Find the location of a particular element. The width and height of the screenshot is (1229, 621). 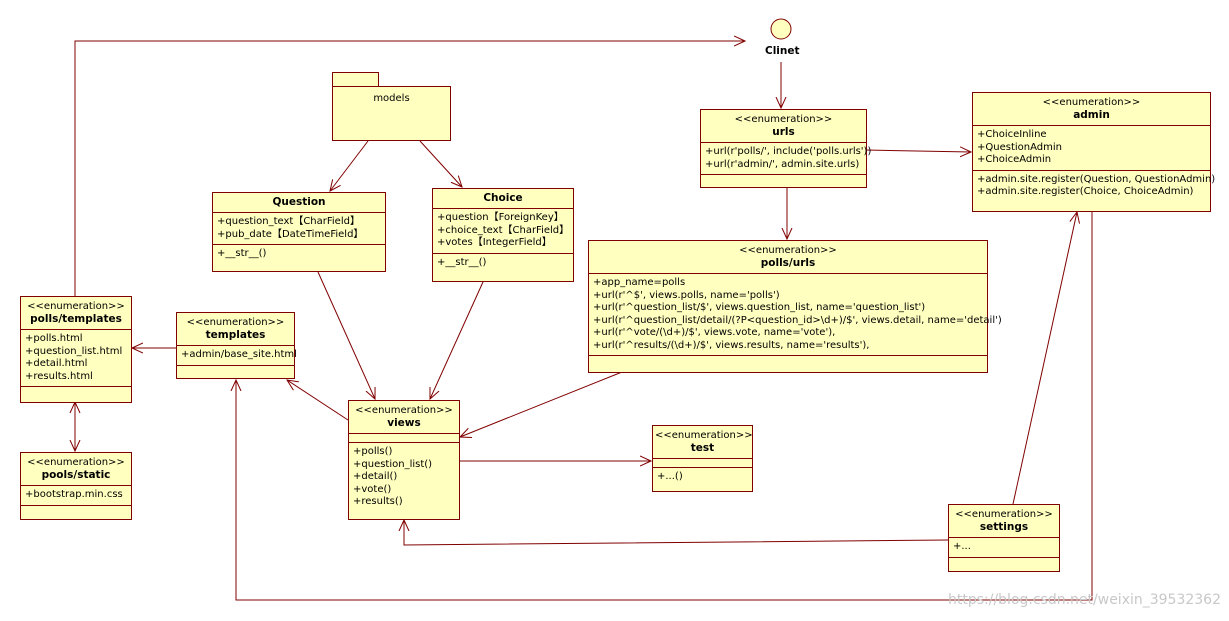

edge-pollsurls-views is located at coordinates (541, 404).